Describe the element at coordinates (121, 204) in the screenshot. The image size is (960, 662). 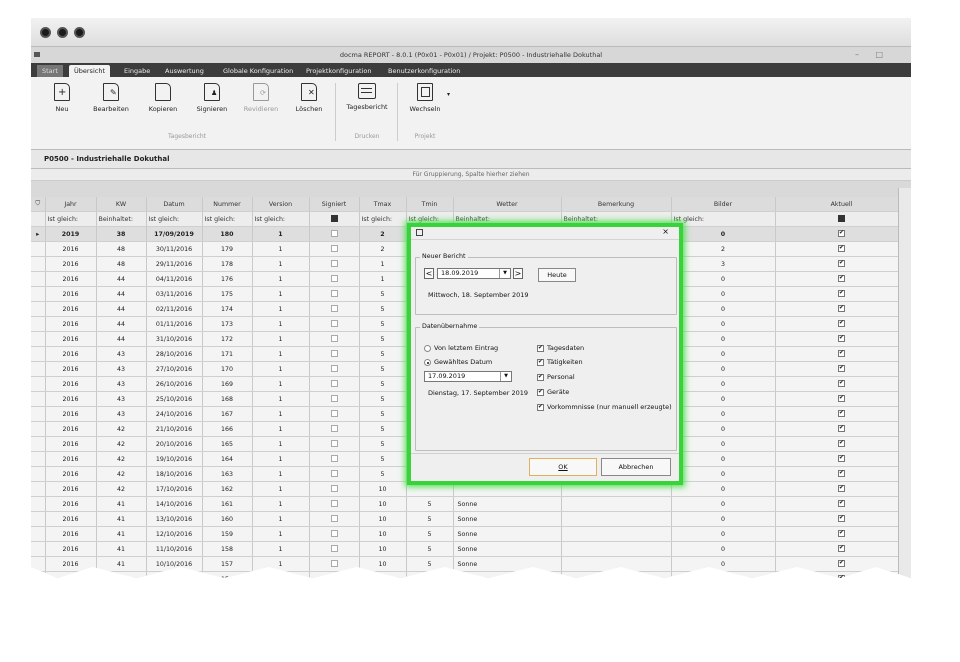
I see `column-header: KW` at that location.